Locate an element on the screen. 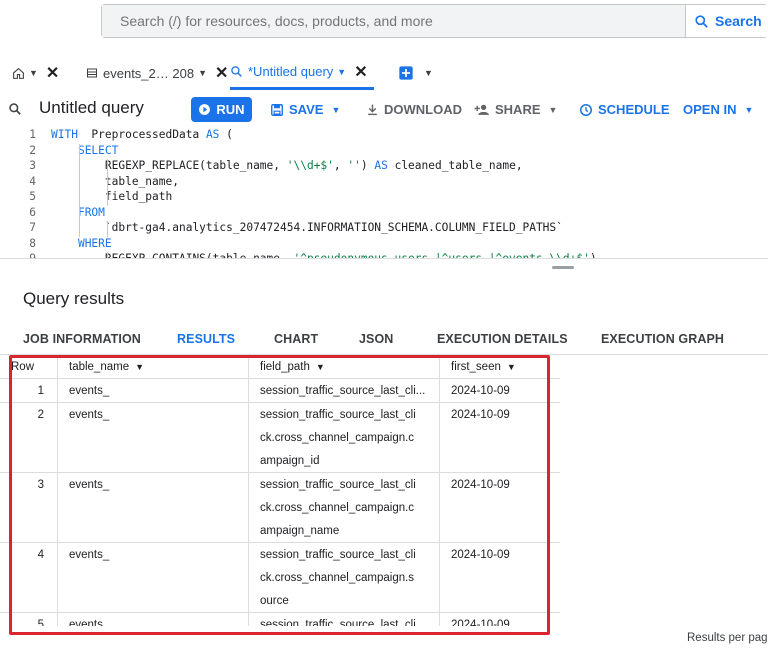  home-icon is located at coordinates (18, 73).